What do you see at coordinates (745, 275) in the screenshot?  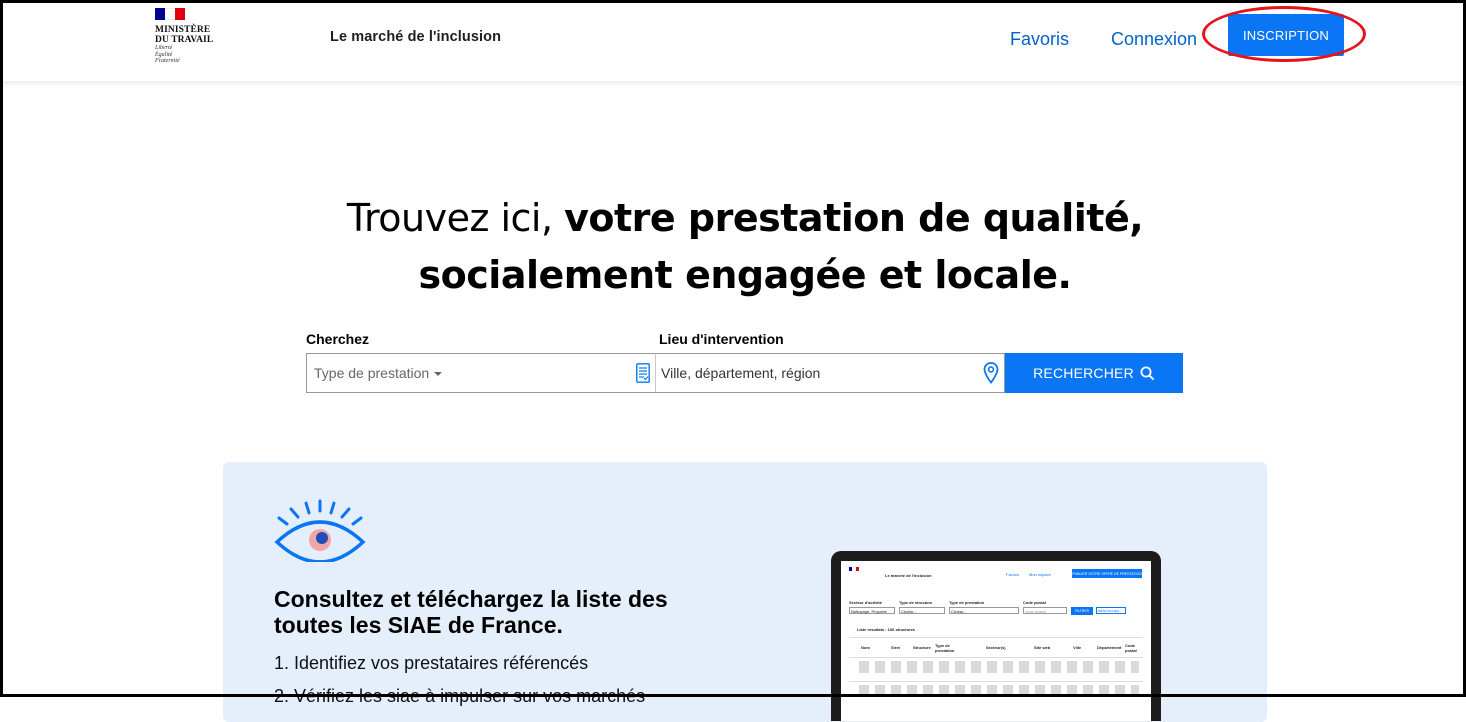 I see `hero-title-bold-2: socialement engagée et locale.` at bounding box center [745, 275].